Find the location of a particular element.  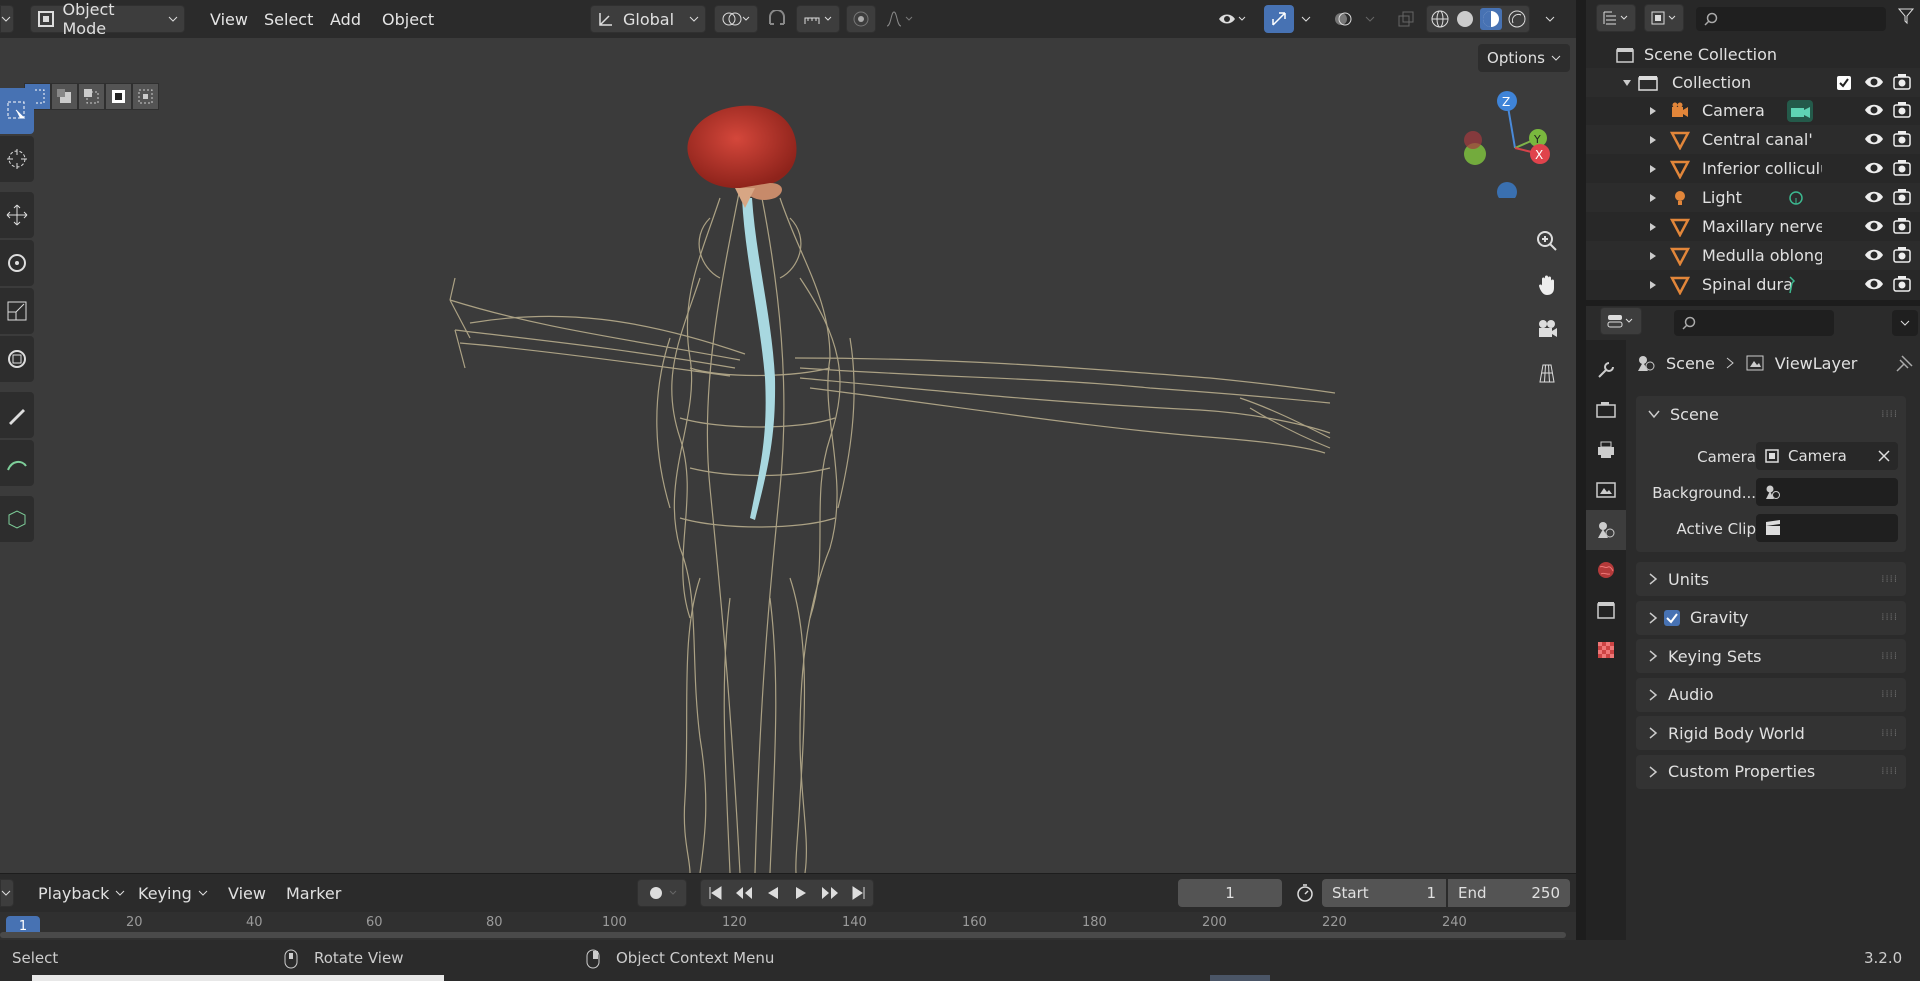

material-preview-shading-icon is located at coordinates (1490, 19).